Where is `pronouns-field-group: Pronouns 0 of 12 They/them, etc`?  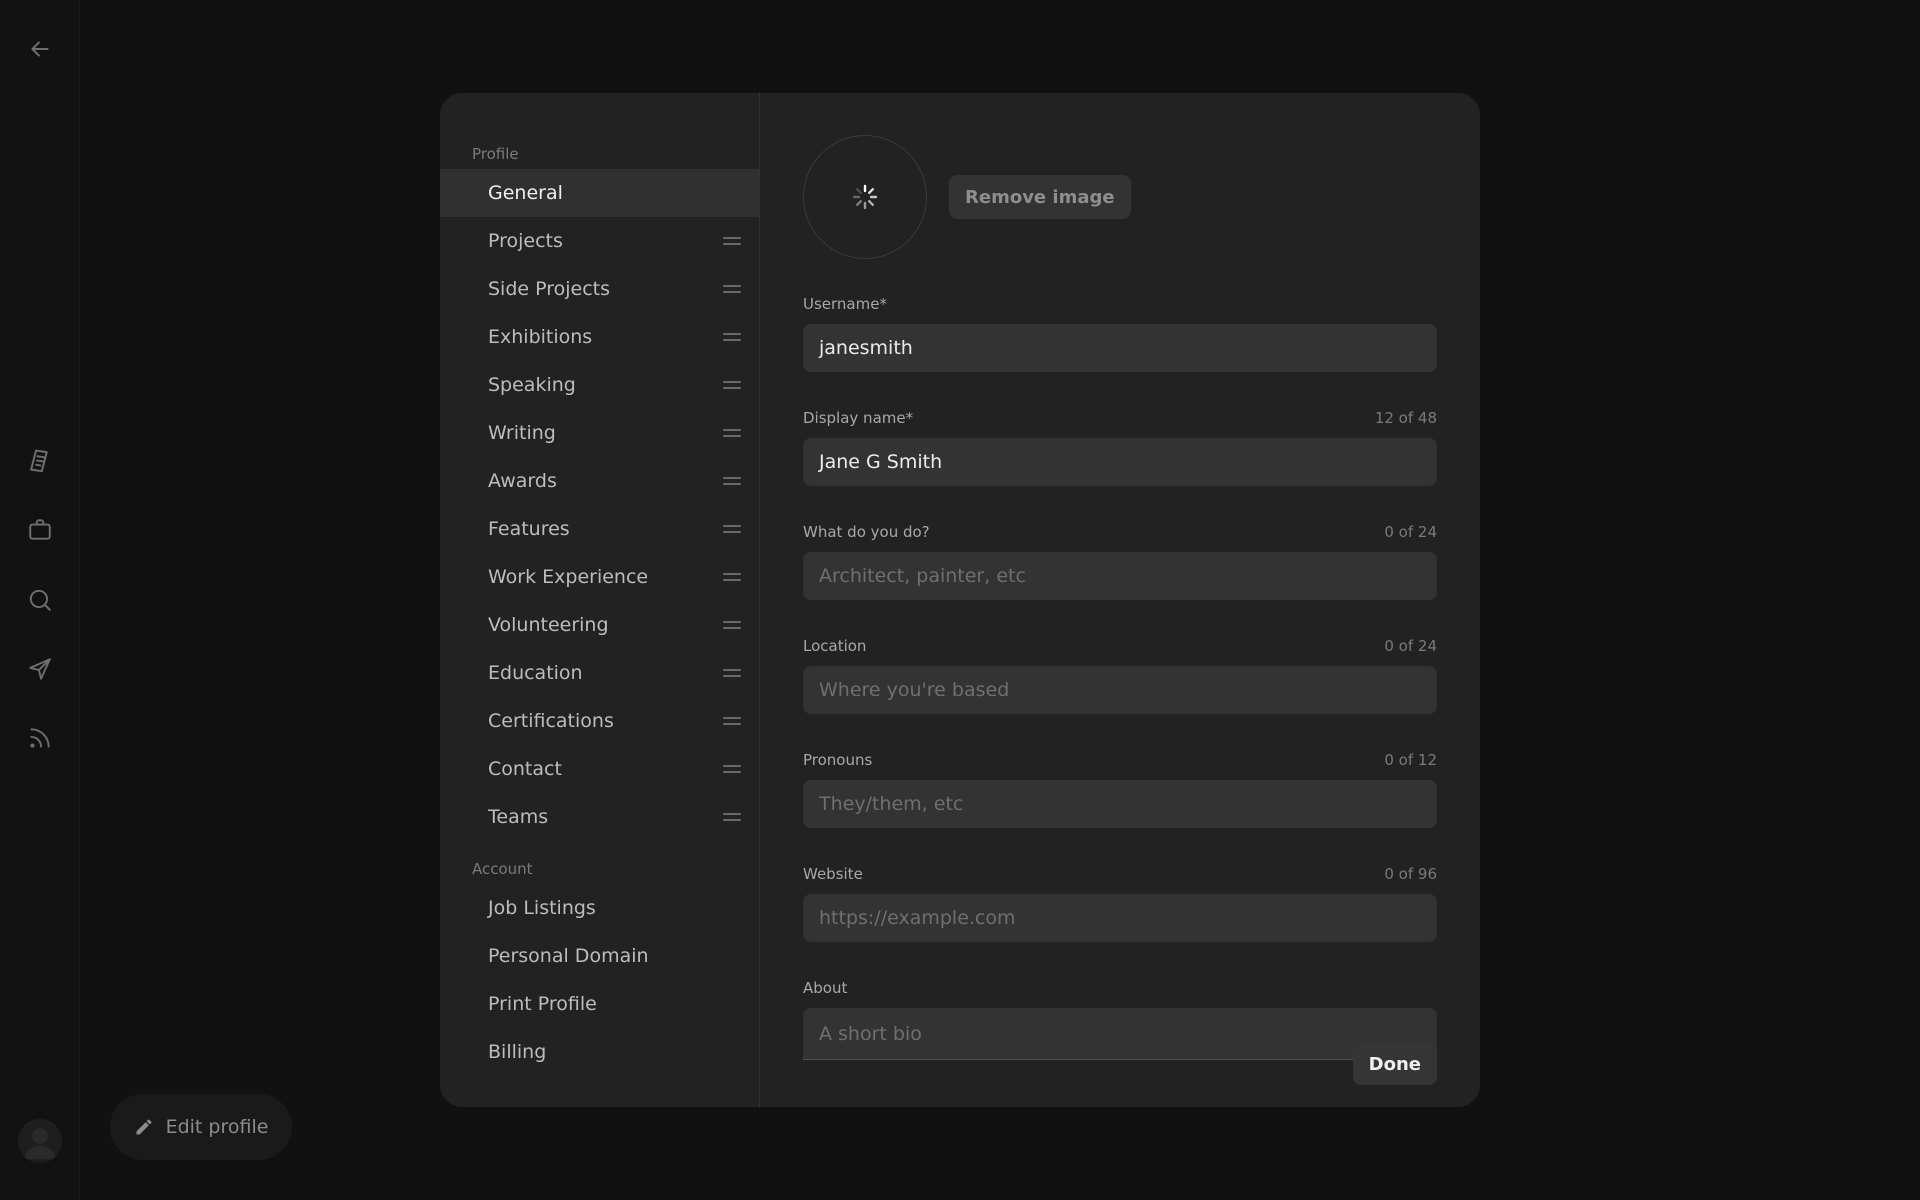 pronouns-field-group: Pronouns 0 of 12 They/them, etc is located at coordinates (1120, 789).